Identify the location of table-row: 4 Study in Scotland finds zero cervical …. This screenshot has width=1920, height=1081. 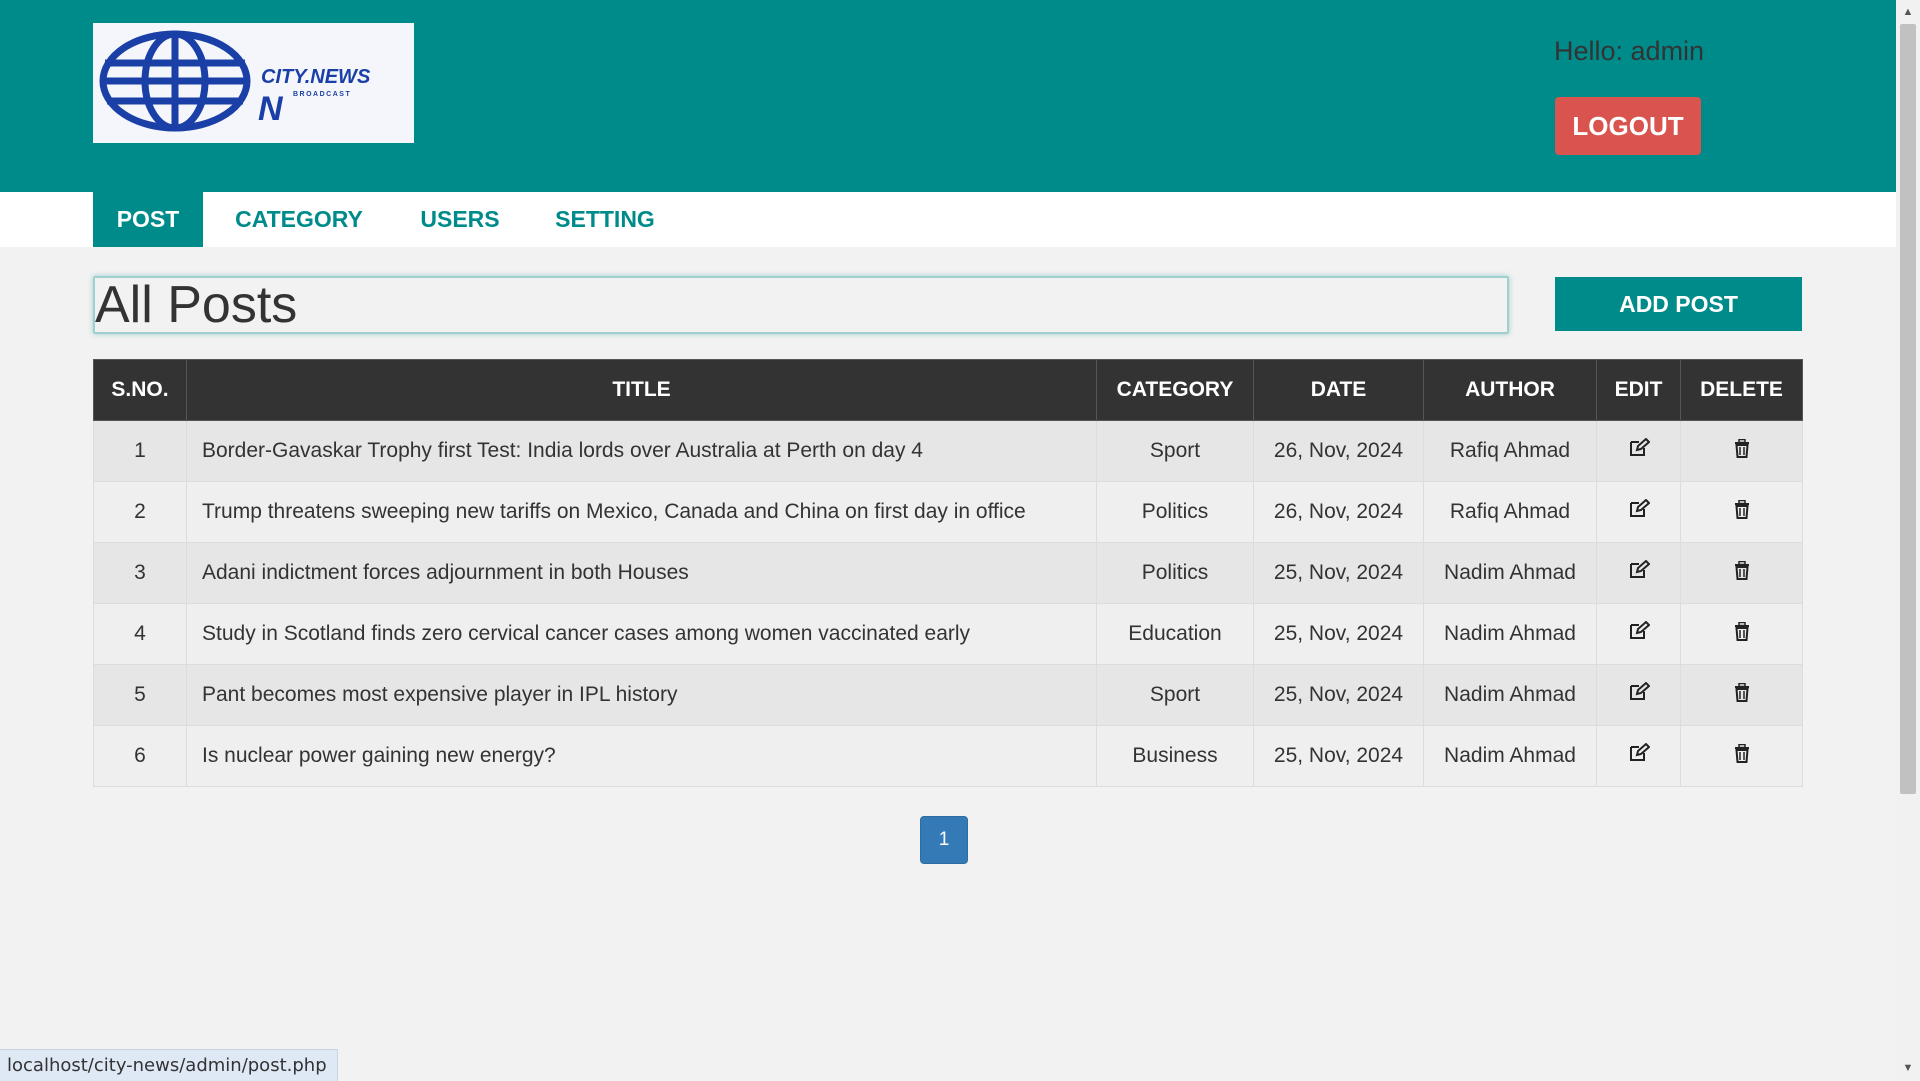
(948, 634).